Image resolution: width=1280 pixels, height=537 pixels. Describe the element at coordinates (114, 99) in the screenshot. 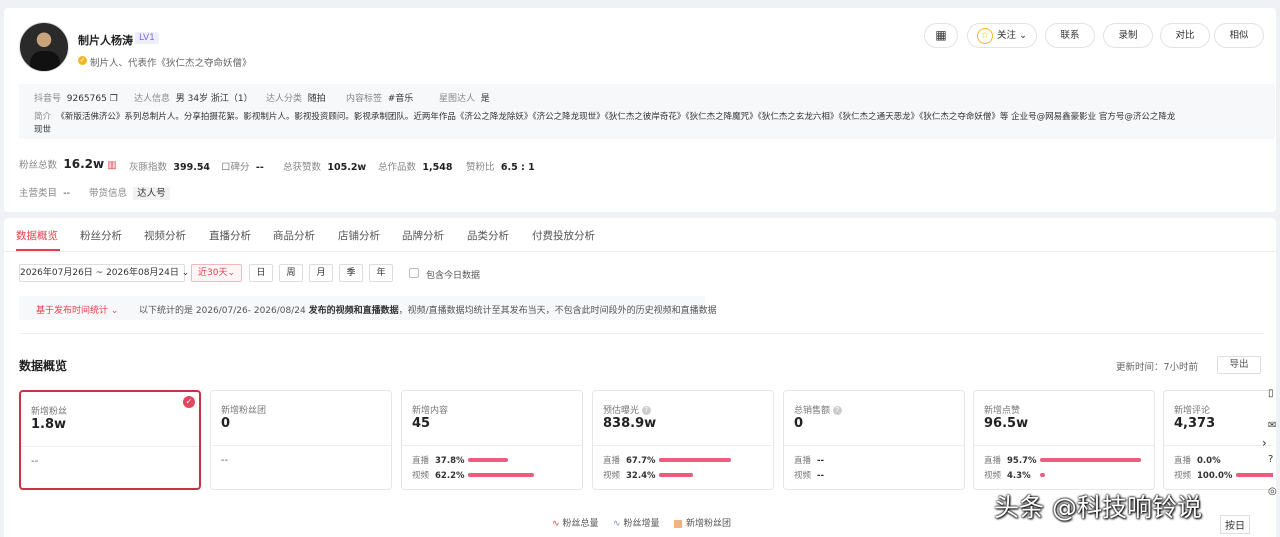

I see `copy-icon: ❐` at that location.